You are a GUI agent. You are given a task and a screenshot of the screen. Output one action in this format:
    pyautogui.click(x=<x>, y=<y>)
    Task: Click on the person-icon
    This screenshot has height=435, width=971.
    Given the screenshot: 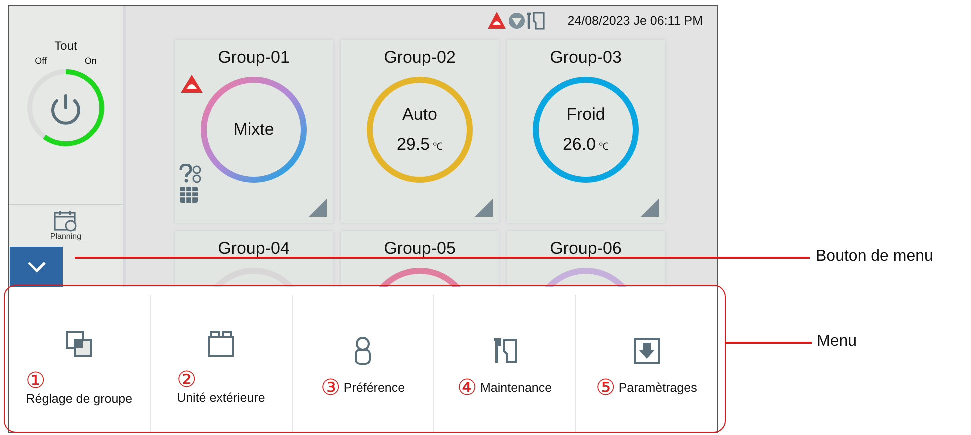 What is the action you would take?
    pyautogui.click(x=362, y=350)
    